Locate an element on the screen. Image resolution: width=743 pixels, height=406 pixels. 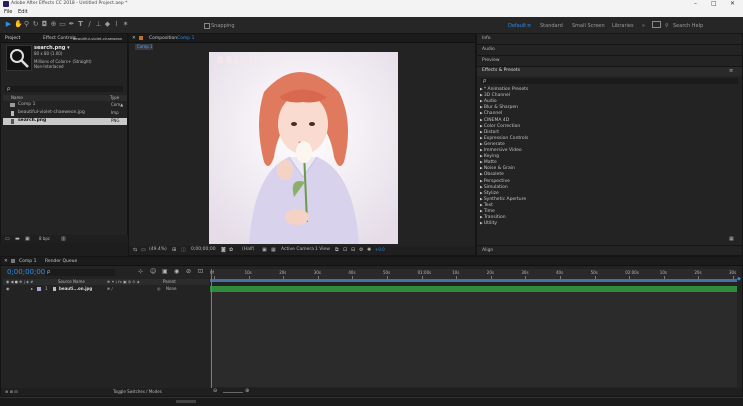
effects-category-item: ▶ Distort is located at coordinates (489, 132).